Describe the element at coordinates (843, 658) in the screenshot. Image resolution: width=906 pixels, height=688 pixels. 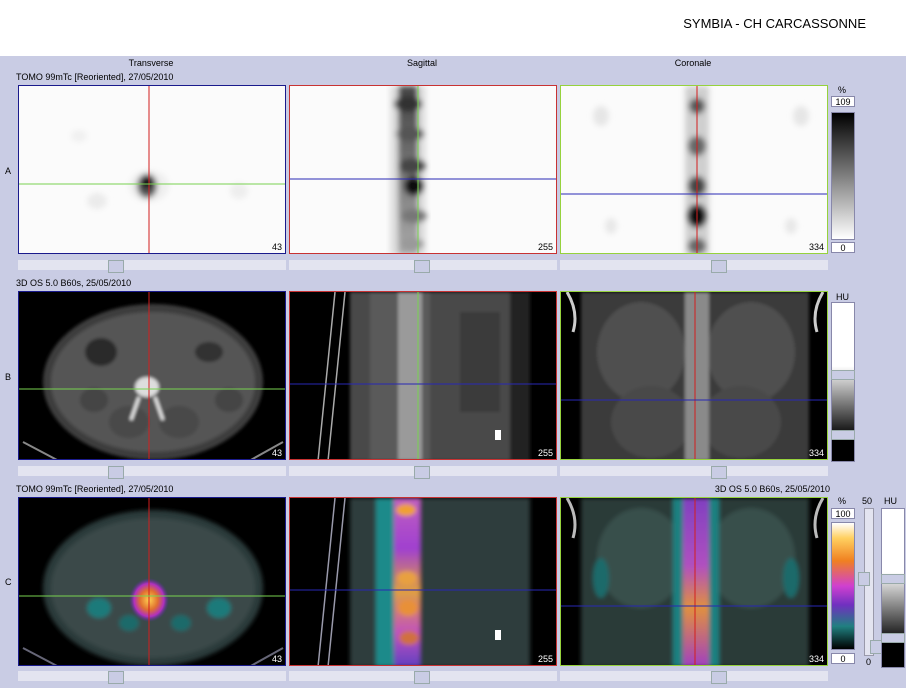
I see `colorbar-c-min: 0` at that location.